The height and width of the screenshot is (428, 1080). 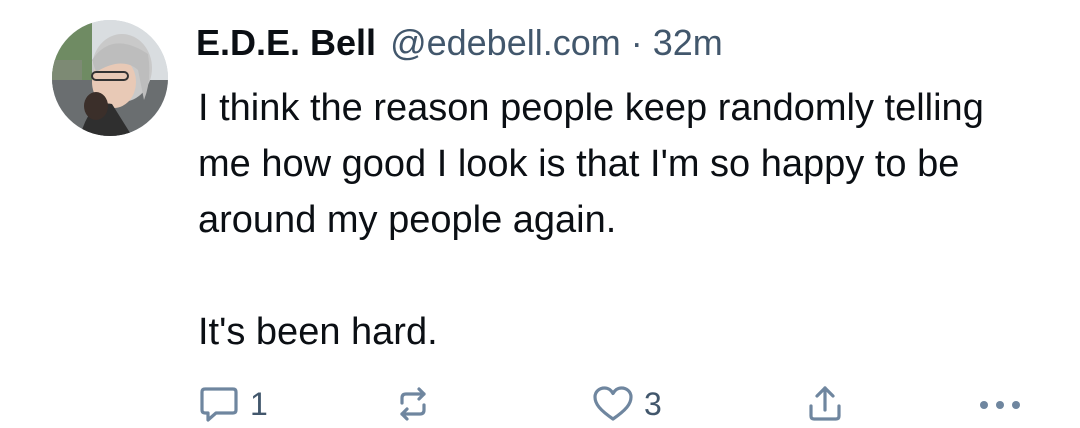 What do you see at coordinates (286, 43) in the screenshot?
I see `author-name: E.D.E. Bell` at bounding box center [286, 43].